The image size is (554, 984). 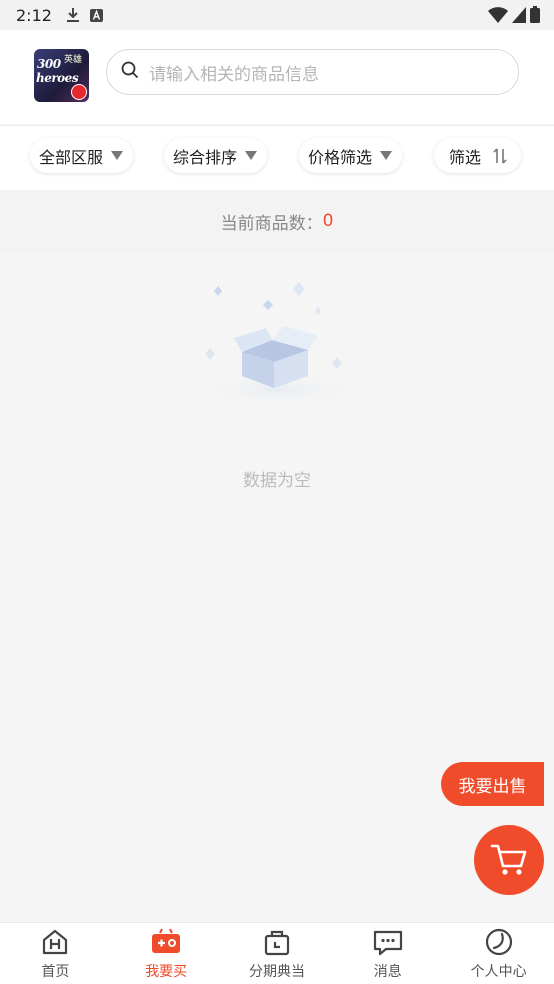 I want to click on tab-profile: 个人中心, so click(x=498, y=953).